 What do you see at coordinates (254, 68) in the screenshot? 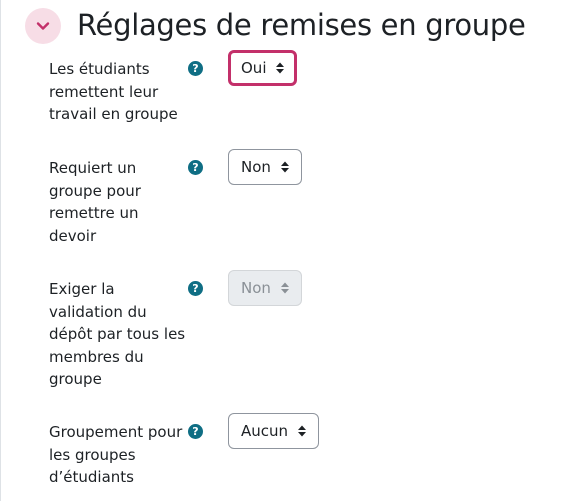
I see `select-value: Oui` at bounding box center [254, 68].